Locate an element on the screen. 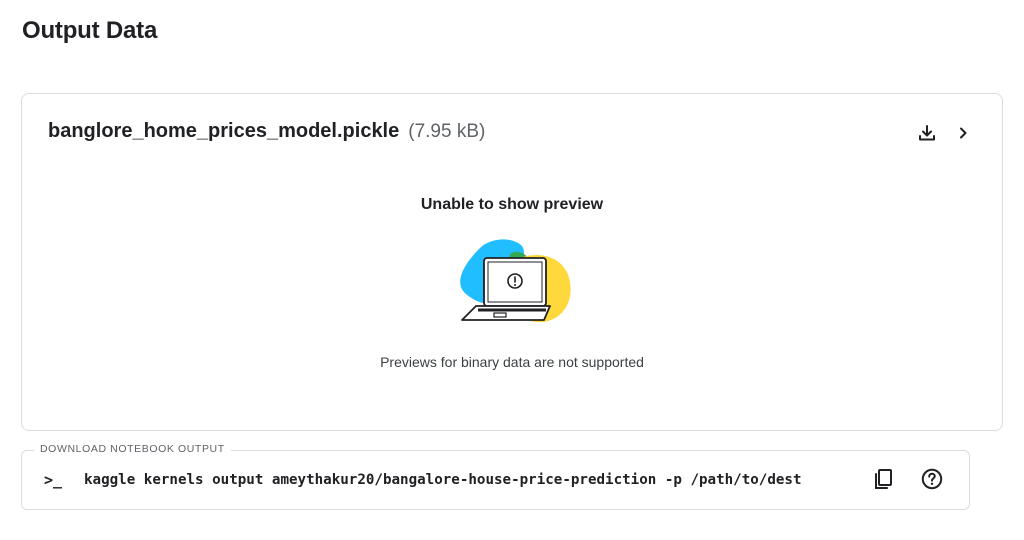 The image size is (1024, 540). chevron-right-icon is located at coordinates (963, 133).